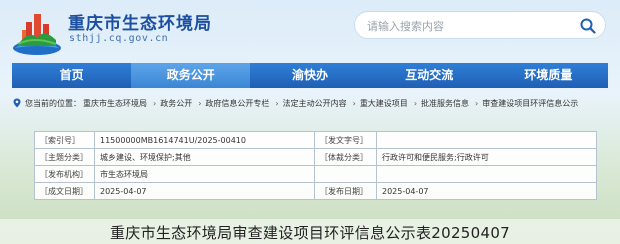  What do you see at coordinates (345, 140) in the screenshot?
I see `info-key: ［发文字号］` at bounding box center [345, 140].